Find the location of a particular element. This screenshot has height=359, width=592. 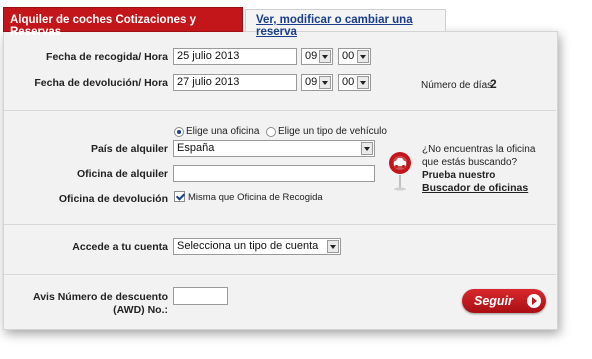

country-value: España is located at coordinates (196, 148).